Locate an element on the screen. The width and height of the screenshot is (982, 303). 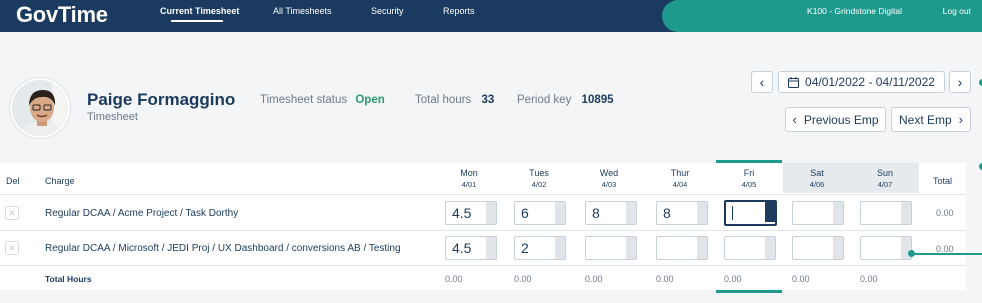
total-sat: 0.00 is located at coordinates (801, 279).